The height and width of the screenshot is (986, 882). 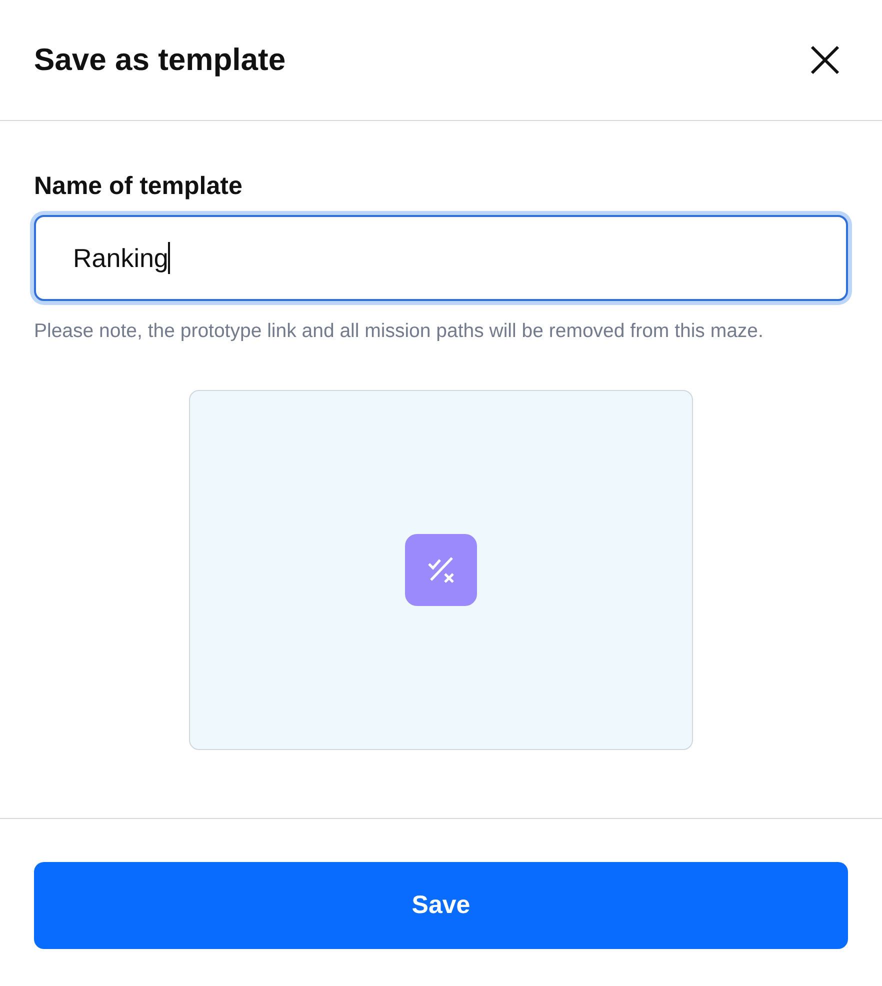 What do you see at coordinates (160, 59) in the screenshot?
I see `dialog-title: Save as template` at bounding box center [160, 59].